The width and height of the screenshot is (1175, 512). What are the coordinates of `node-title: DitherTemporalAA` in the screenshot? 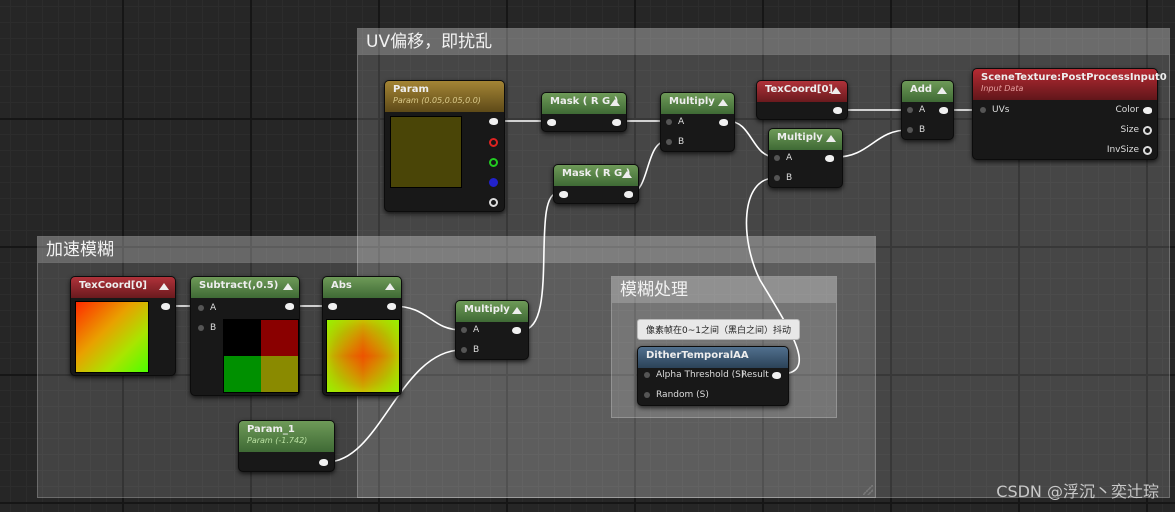 It's located at (697, 355).